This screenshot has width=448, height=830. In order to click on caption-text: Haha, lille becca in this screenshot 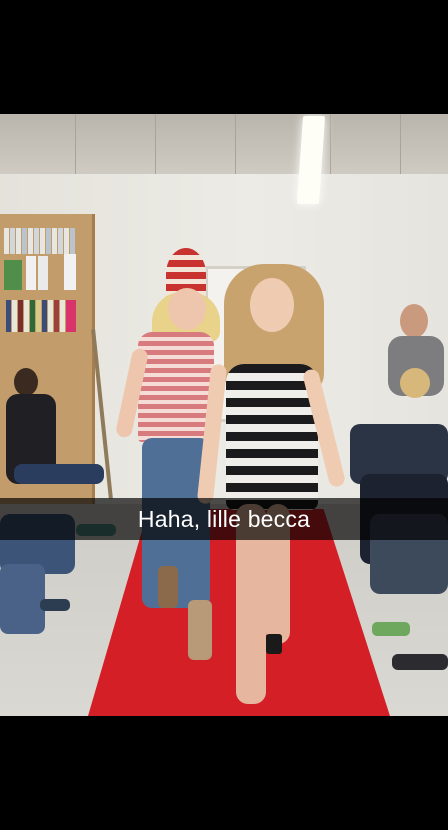, I will do `click(224, 518)`.